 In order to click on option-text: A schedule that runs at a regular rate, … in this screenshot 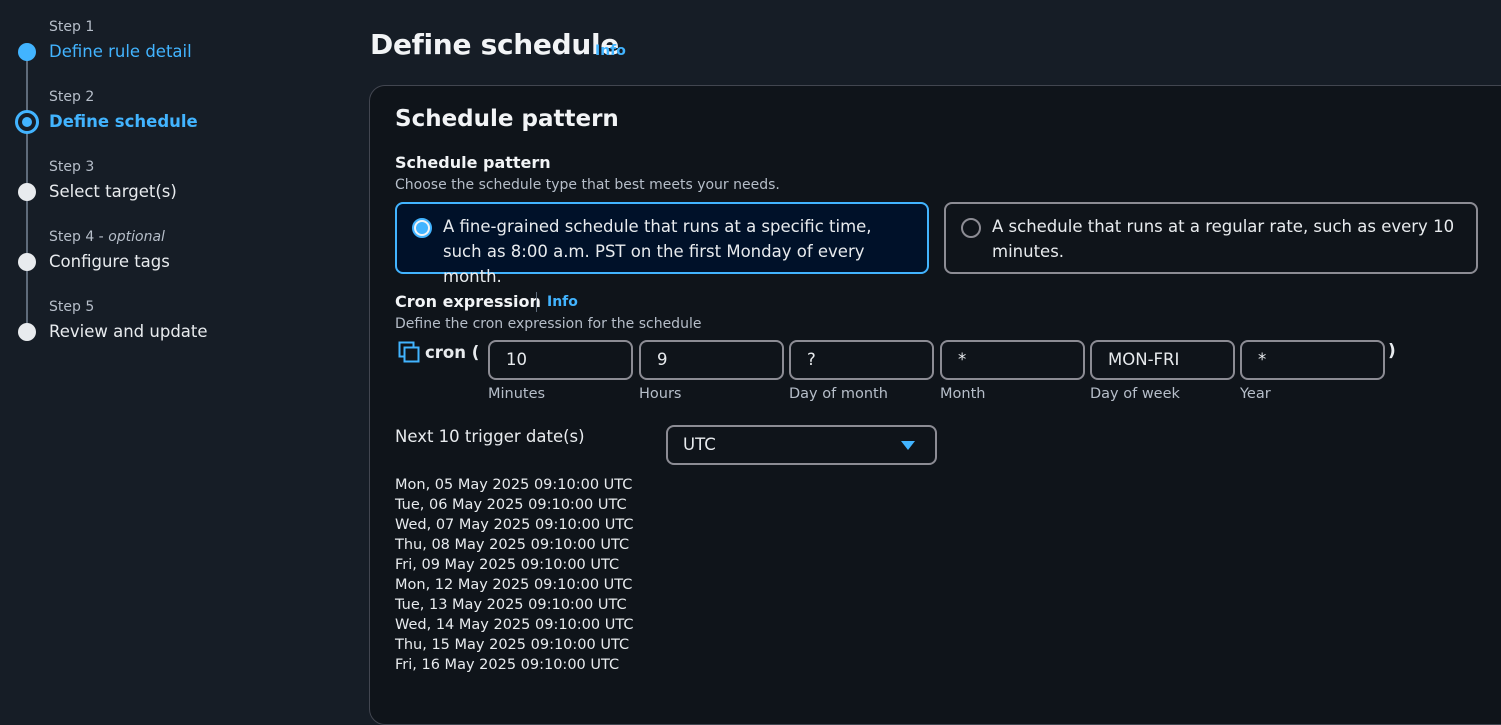, I will do `click(1223, 239)`.